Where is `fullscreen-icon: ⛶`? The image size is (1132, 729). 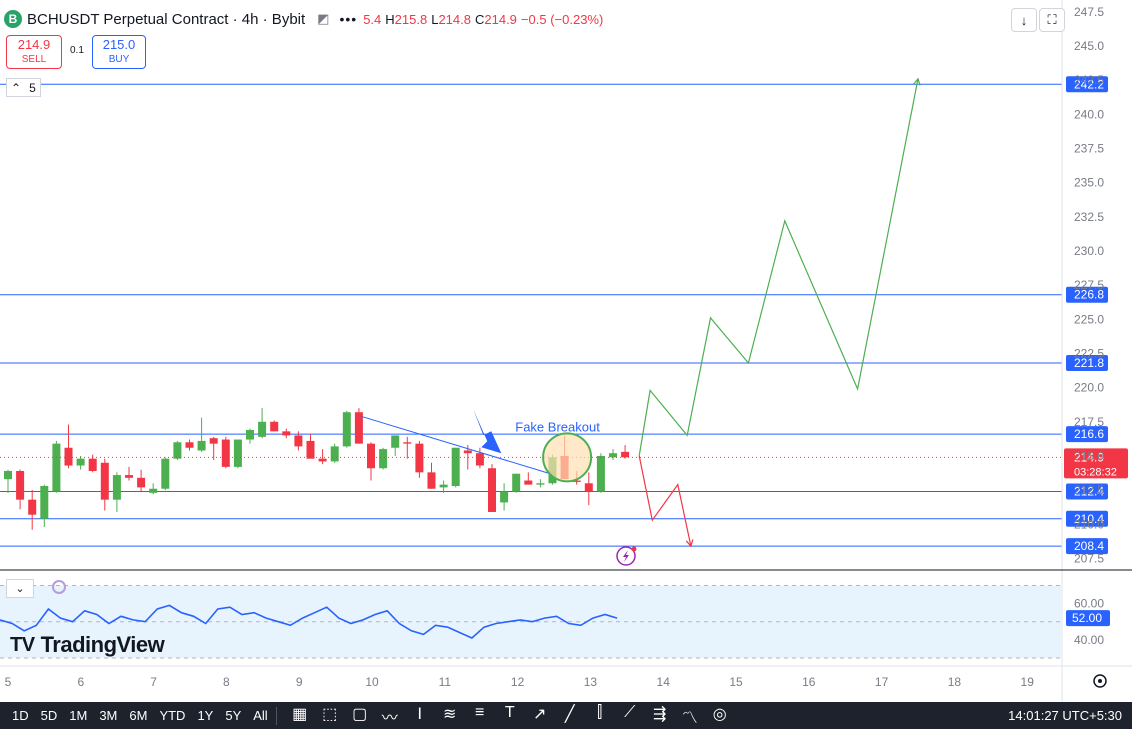
fullscreen-icon: ⛶ is located at coordinates (1052, 20).